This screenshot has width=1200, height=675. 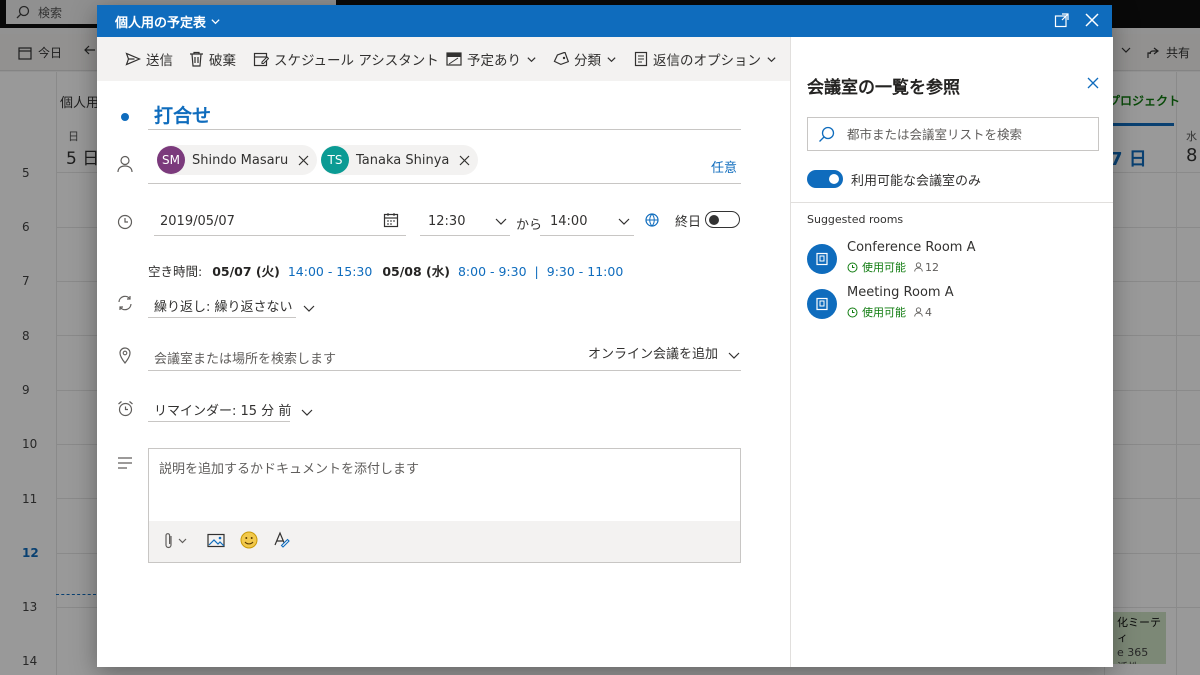 I want to click on room-capacity: 12, so click(x=926, y=267).